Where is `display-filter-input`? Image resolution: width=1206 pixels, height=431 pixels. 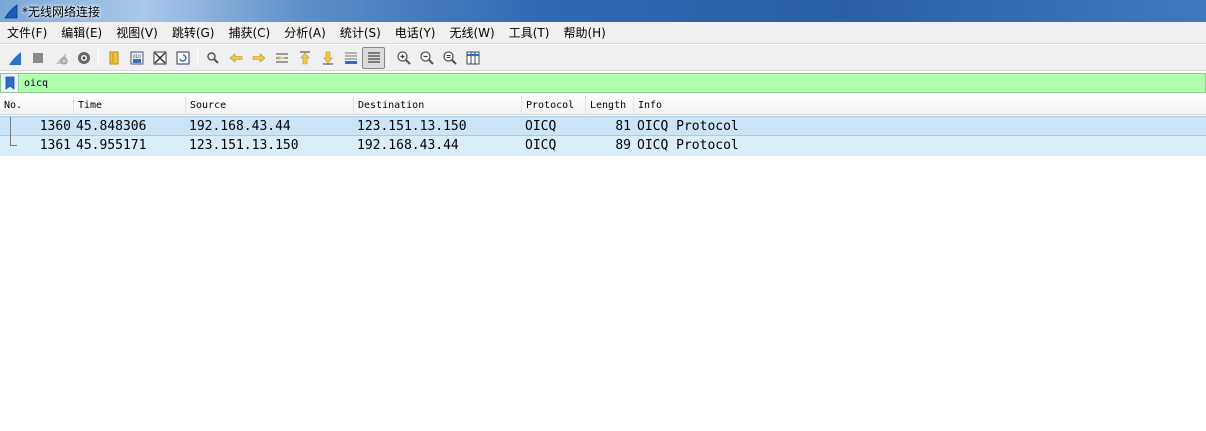 display-filter-input is located at coordinates (612, 83).